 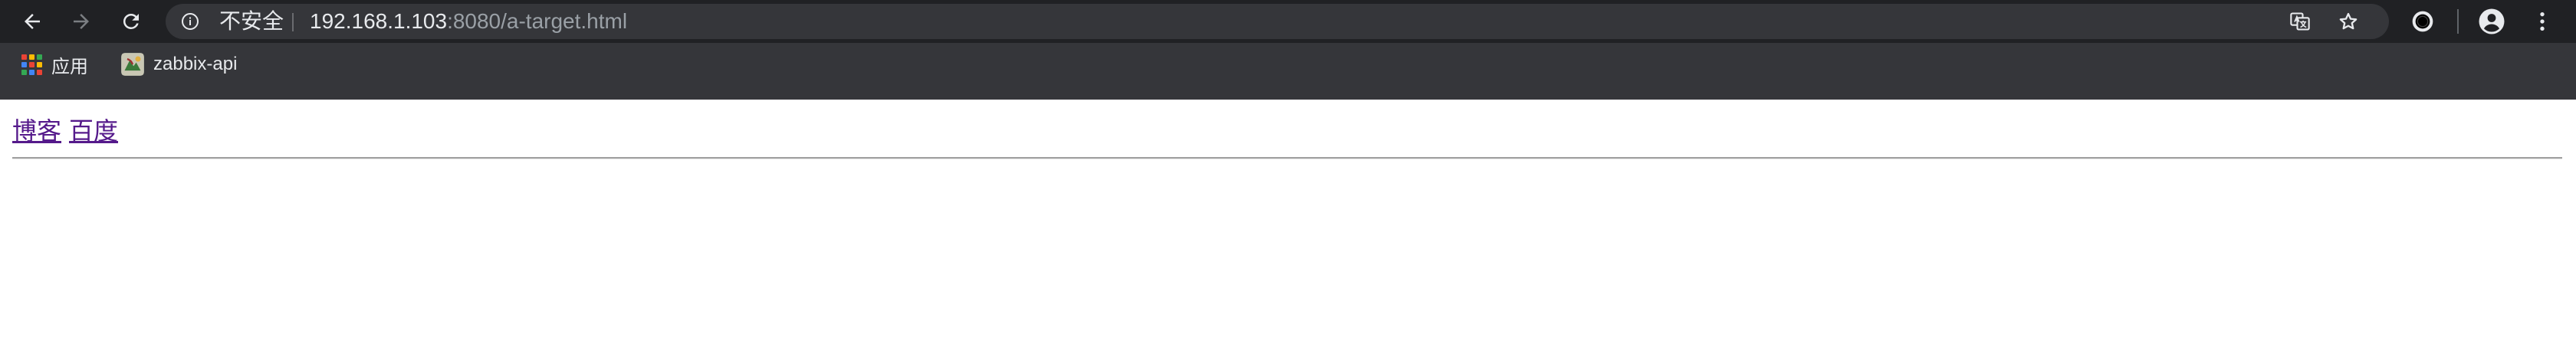 I want to click on arrow-right-icon, so click(x=81, y=21).